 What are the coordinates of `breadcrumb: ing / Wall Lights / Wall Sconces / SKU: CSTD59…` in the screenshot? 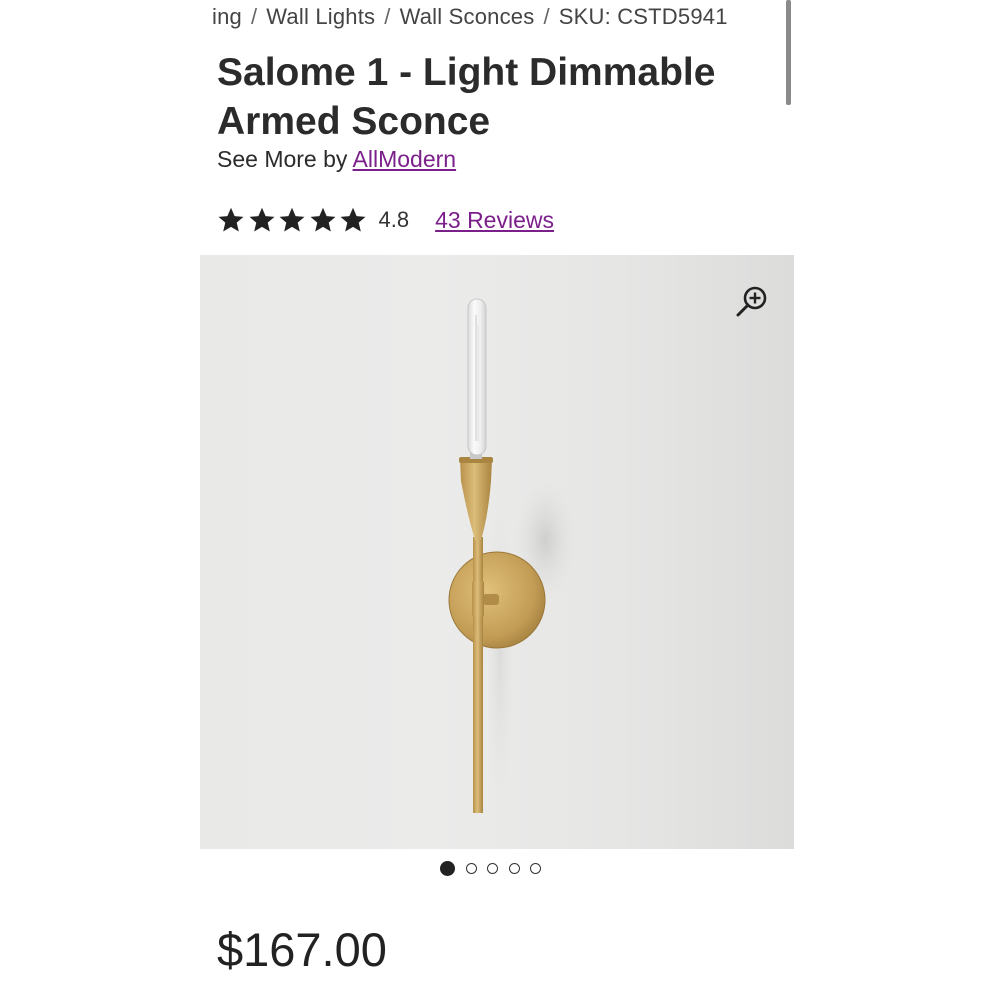 It's located at (497, 21).